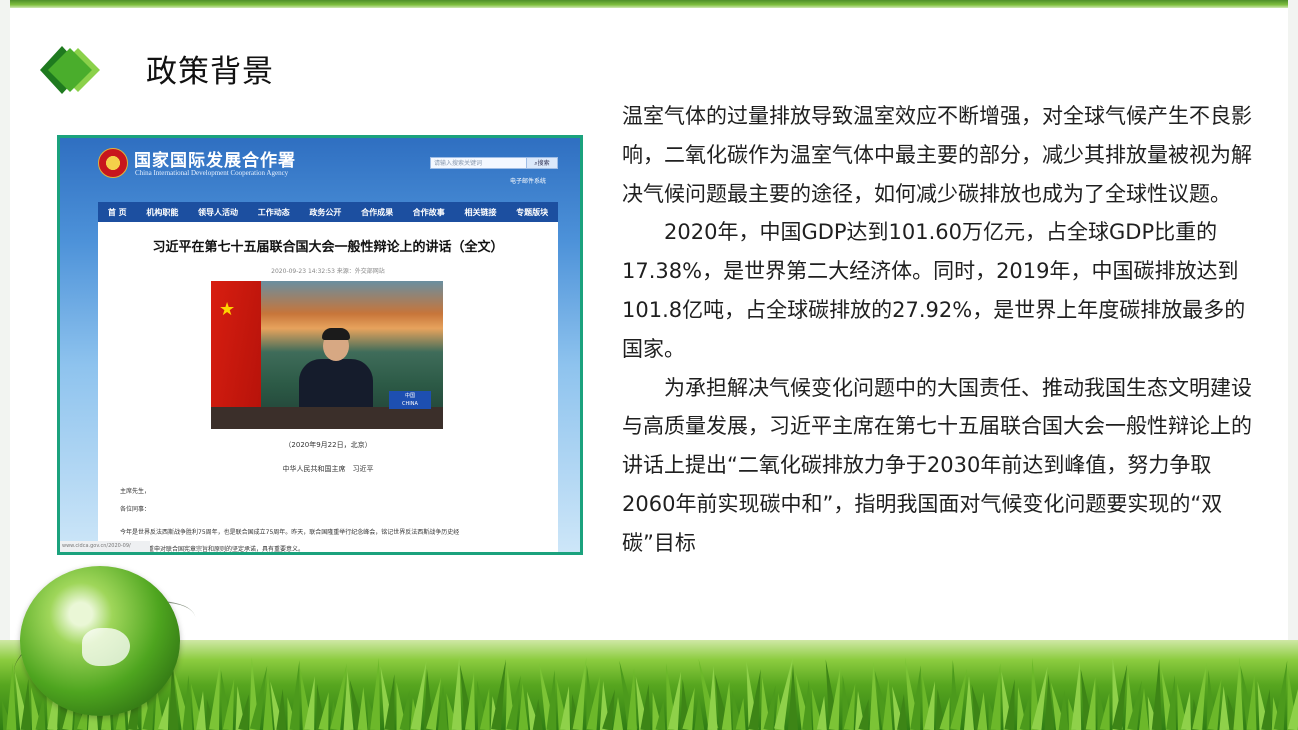 Image resolution: width=1298 pixels, height=730 pixels. What do you see at coordinates (135, 509) in the screenshot?
I see `article-paragraph: 各位同事：` at bounding box center [135, 509].